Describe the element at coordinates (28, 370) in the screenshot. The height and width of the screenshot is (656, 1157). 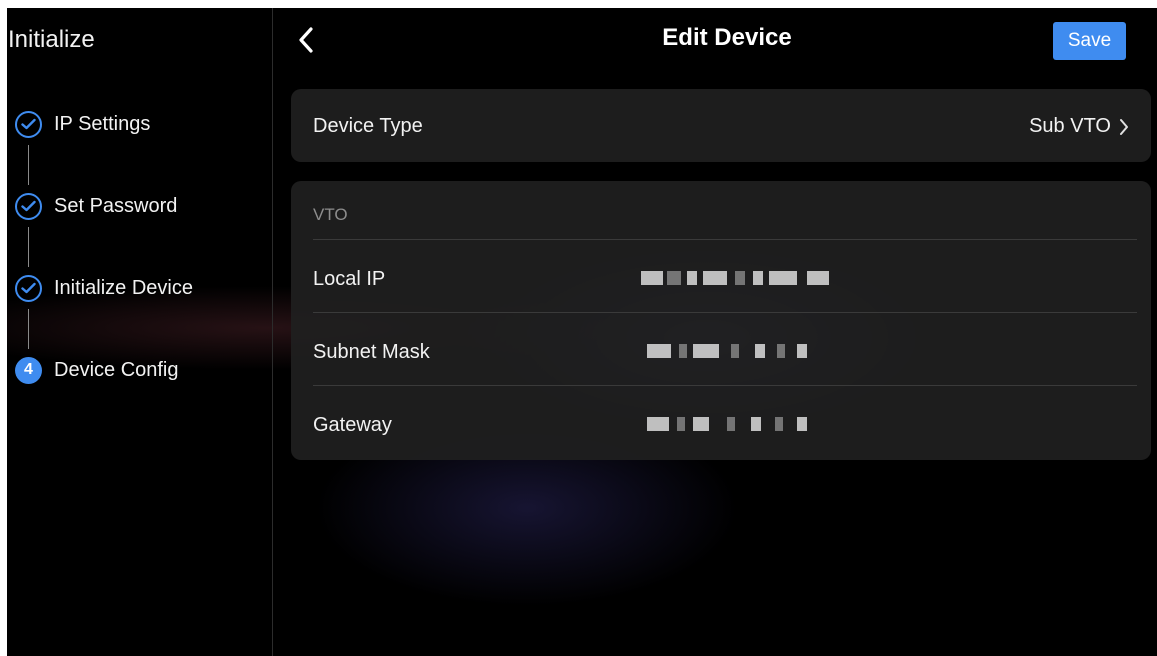
I see `step-number-badge: 4` at that location.